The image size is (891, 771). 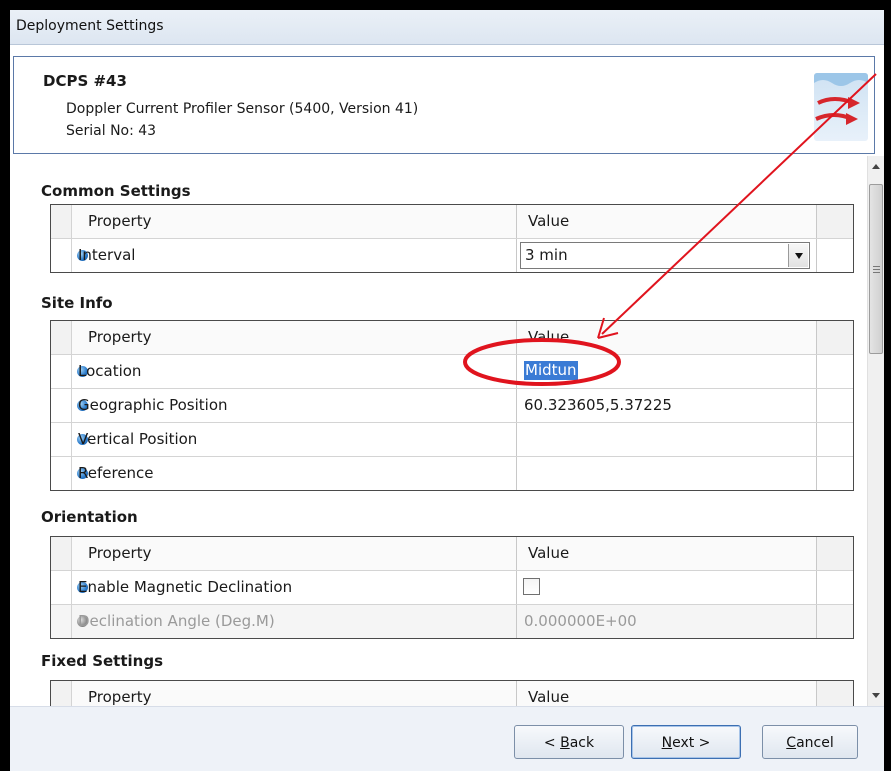 I want to click on dialog-footer: < Back Next > Cancel, so click(x=447, y=738).